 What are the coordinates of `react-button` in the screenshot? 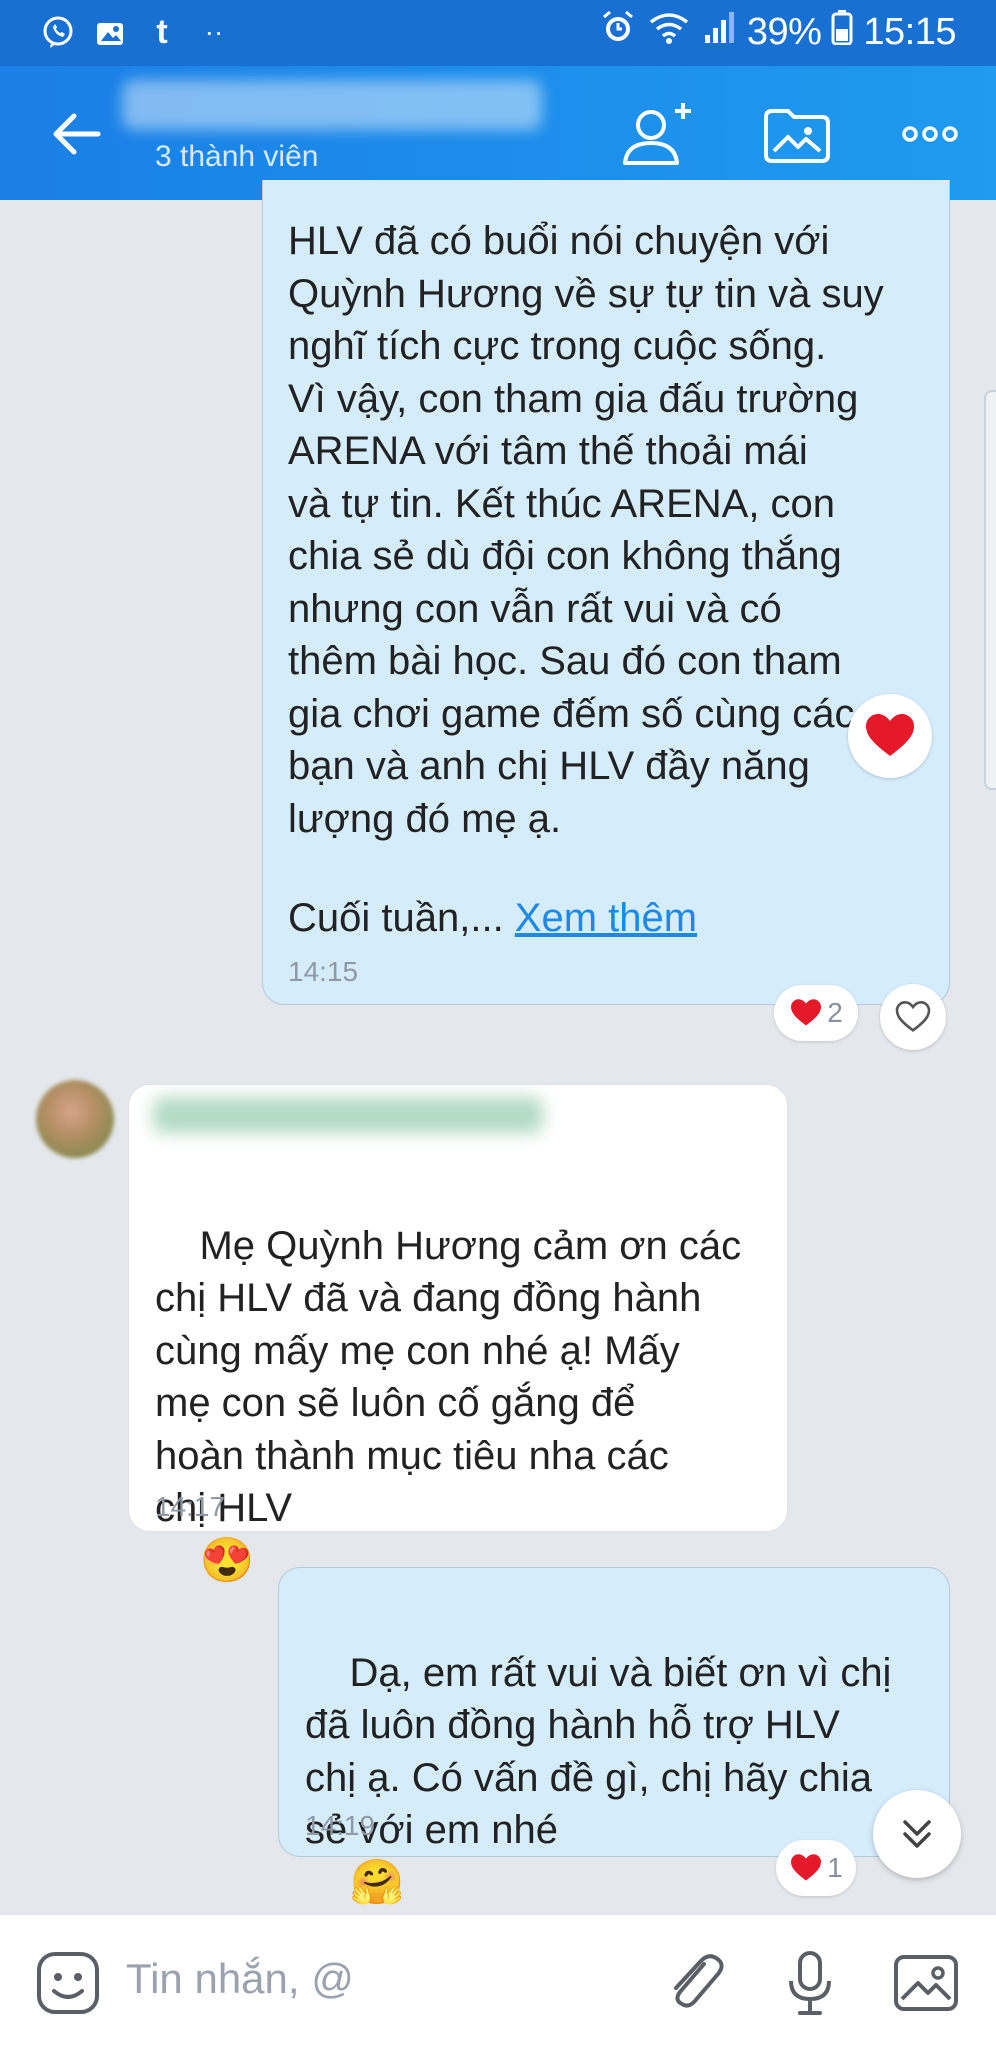 It's located at (913, 1017).